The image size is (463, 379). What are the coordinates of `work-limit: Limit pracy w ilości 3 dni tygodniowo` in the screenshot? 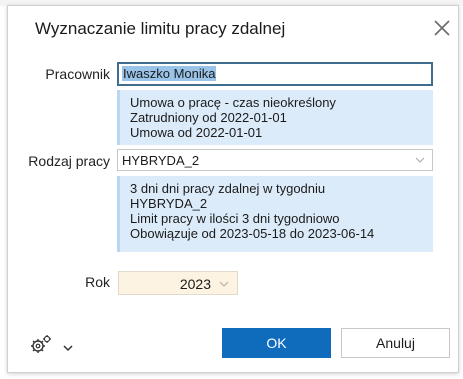 It's located at (235, 218).